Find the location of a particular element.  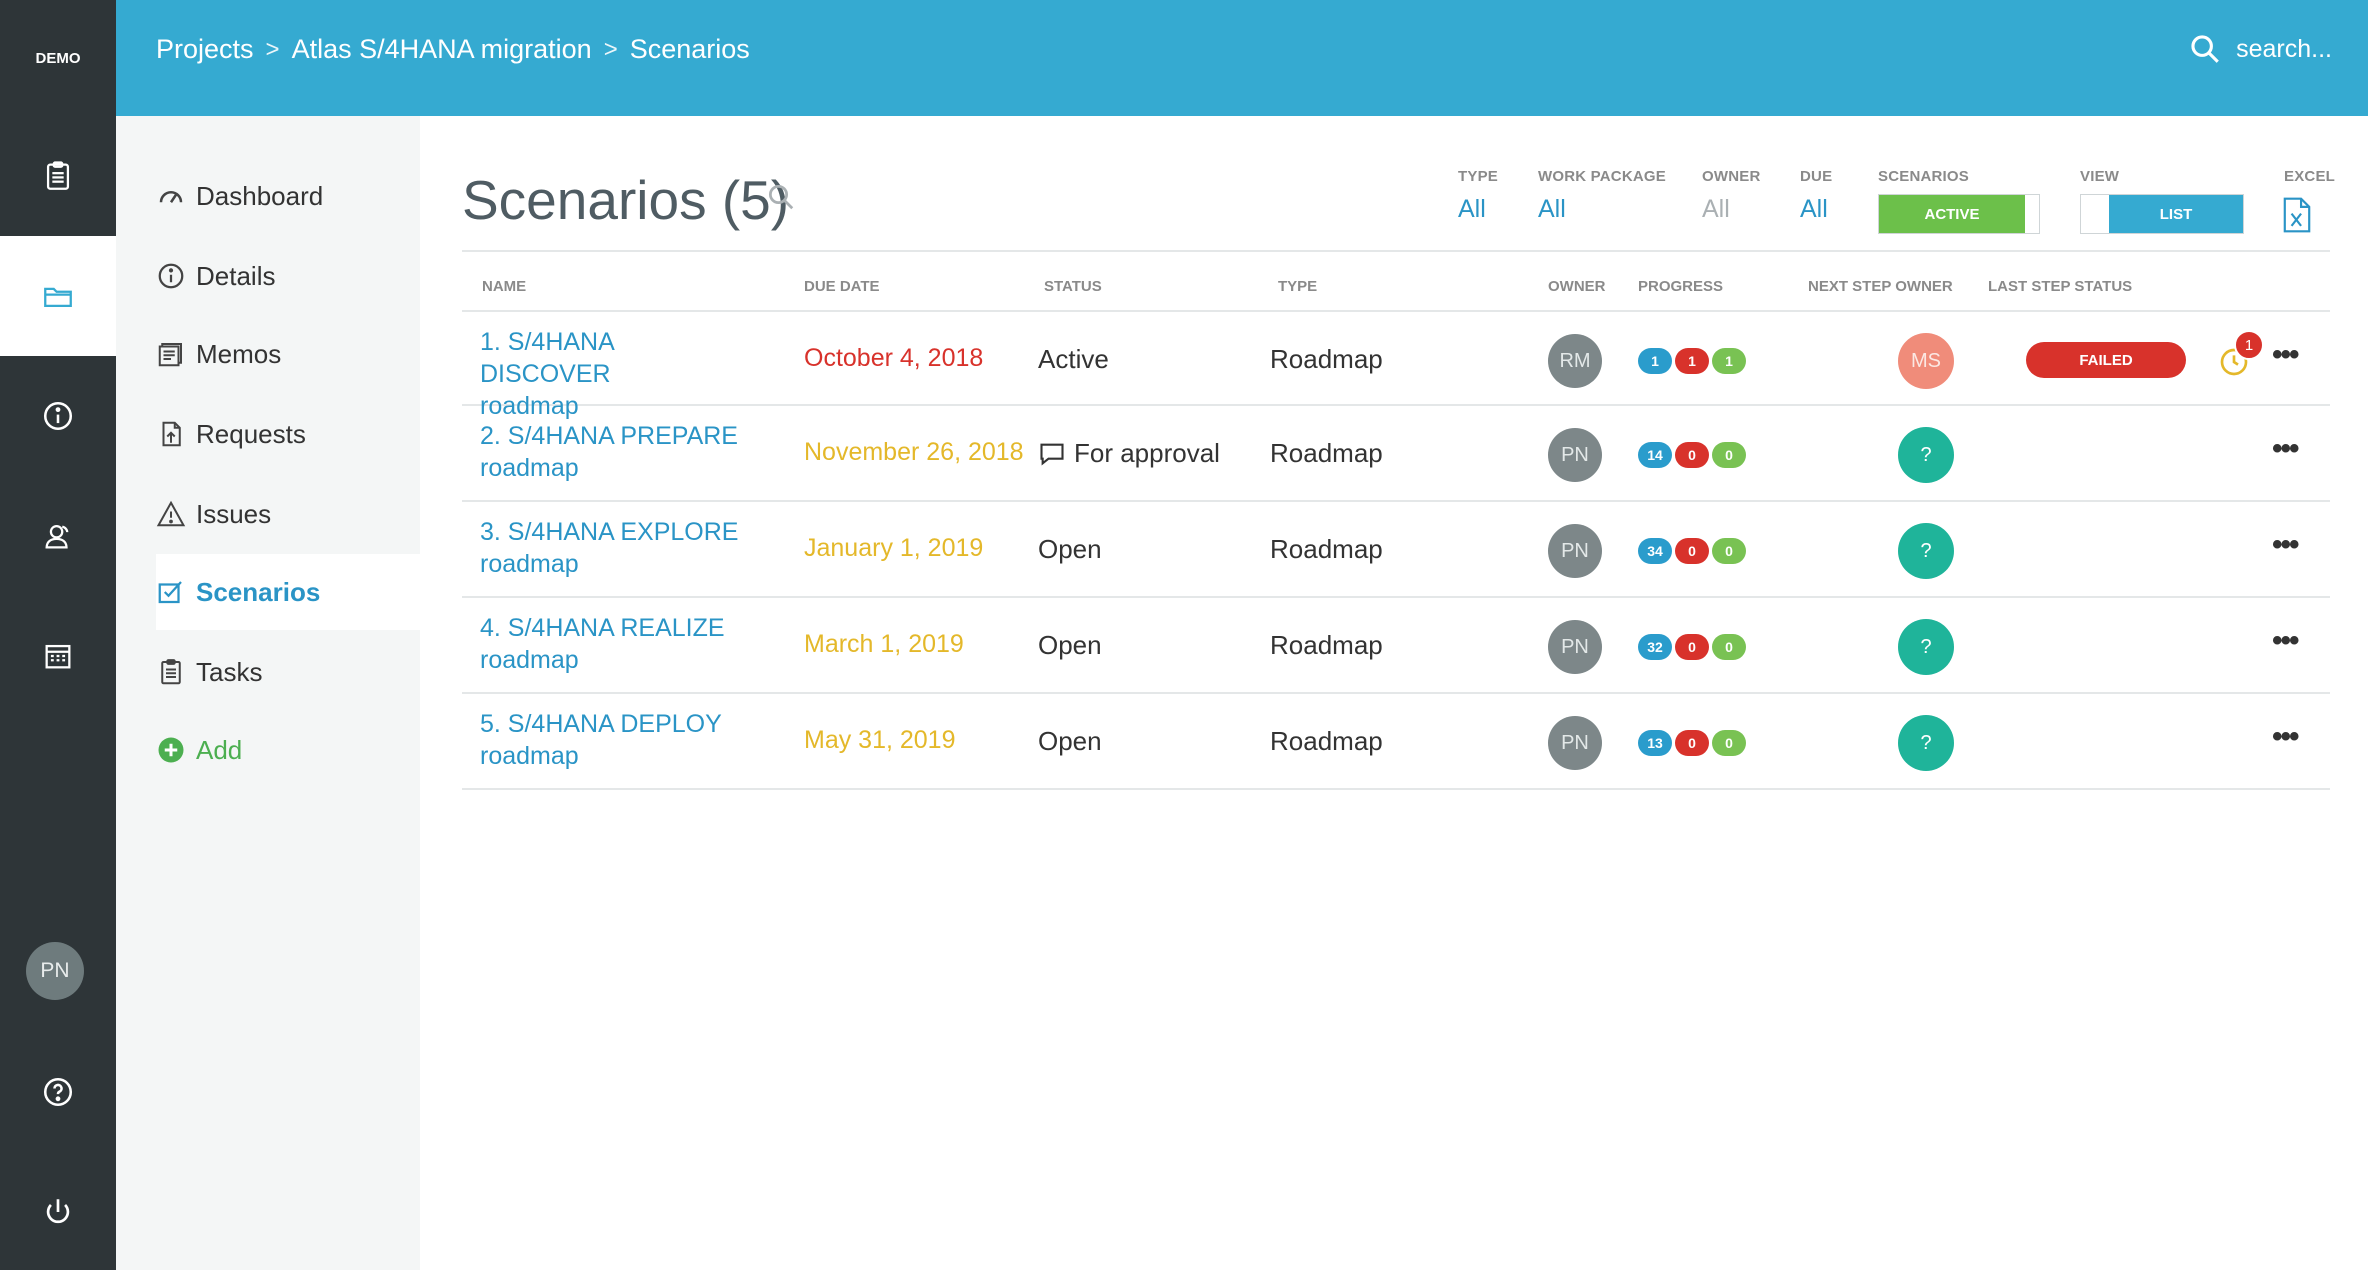

view-toggle: LIST is located at coordinates (2162, 214).